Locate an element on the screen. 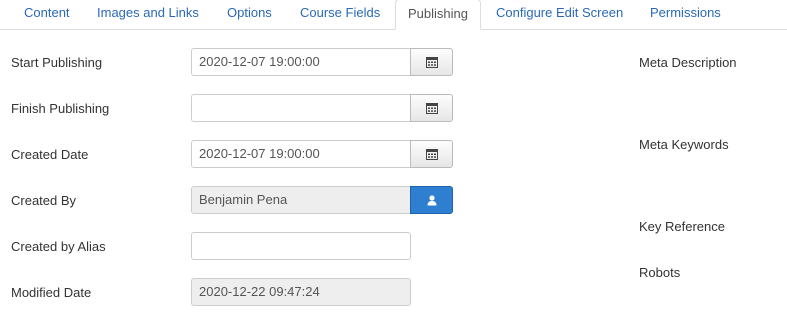 Image resolution: width=787 pixels, height=312 pixels. modified-date-input: 2020-12-22 09:47:24 is located at coordinates (301, 292).